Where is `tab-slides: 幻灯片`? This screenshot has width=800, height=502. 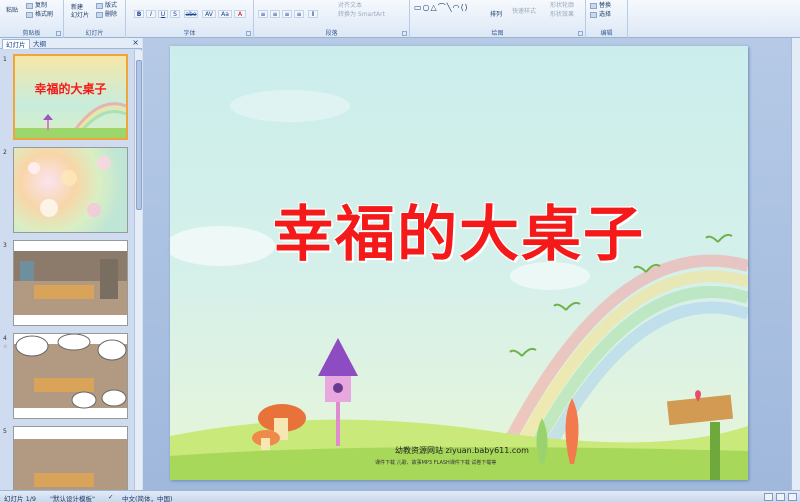 tab-slides: 幻灯片 is located at coordinates (16, 44).